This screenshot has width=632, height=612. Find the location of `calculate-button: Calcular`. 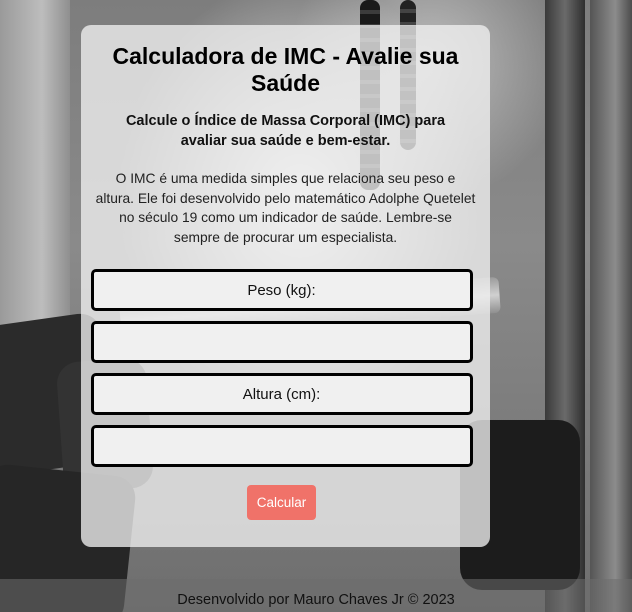

calculate-button: Calcular is located at coordinates (281, 502).